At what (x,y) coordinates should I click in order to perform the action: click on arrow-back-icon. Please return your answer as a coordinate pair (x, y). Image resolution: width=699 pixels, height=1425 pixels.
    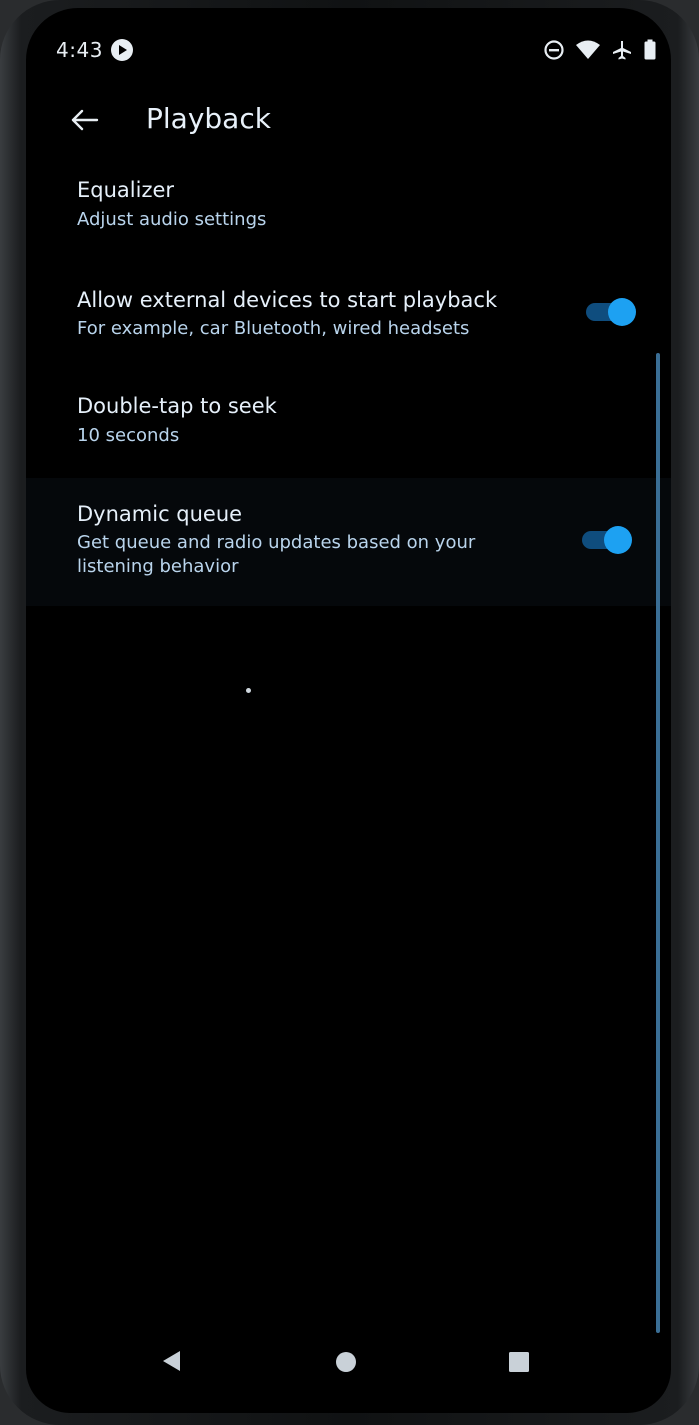
    Looking at the image, I should click on (85, 120).